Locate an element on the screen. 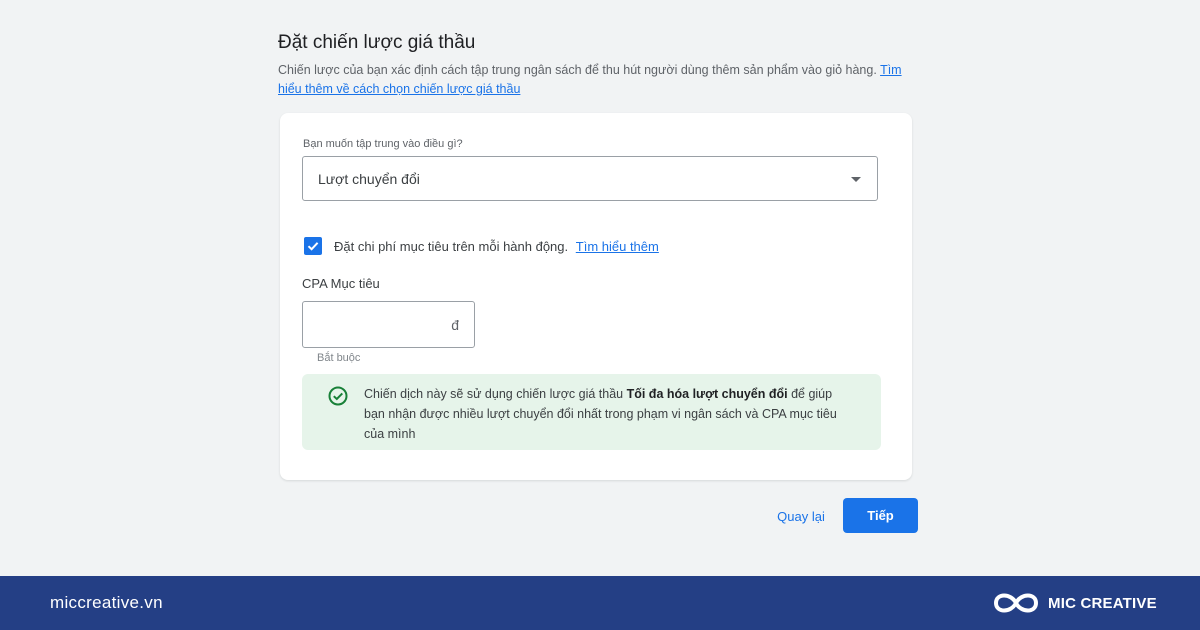 This screenshot has width=1200, height=630. checkmark-icon is located at coordinates (313, 246).